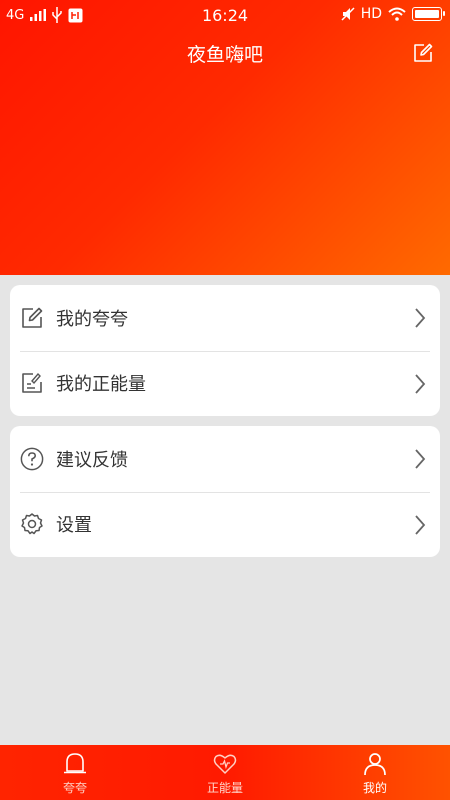 The width and height of the screenshot is (450, 800). Describe the element at coordinates (371, 14) in the screenshot. I see `hd-indicator: HD` at that location.